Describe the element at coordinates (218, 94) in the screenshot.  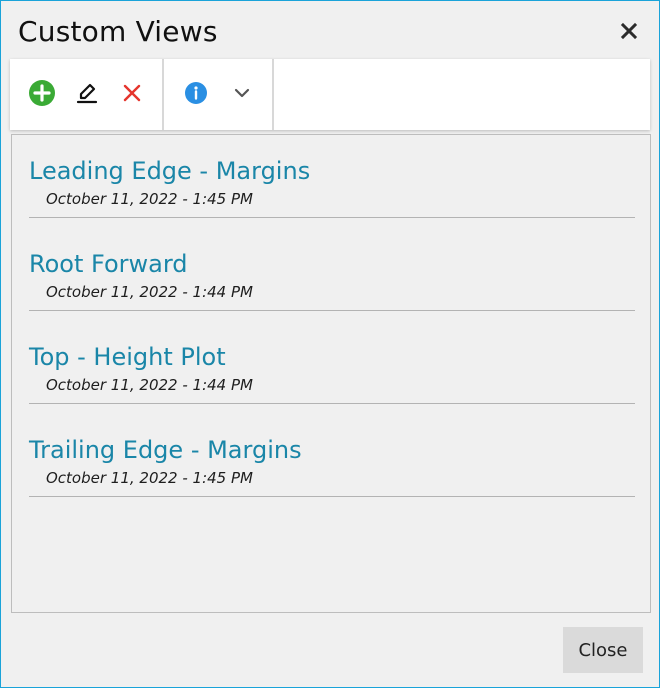
I see `info-group` at that location.